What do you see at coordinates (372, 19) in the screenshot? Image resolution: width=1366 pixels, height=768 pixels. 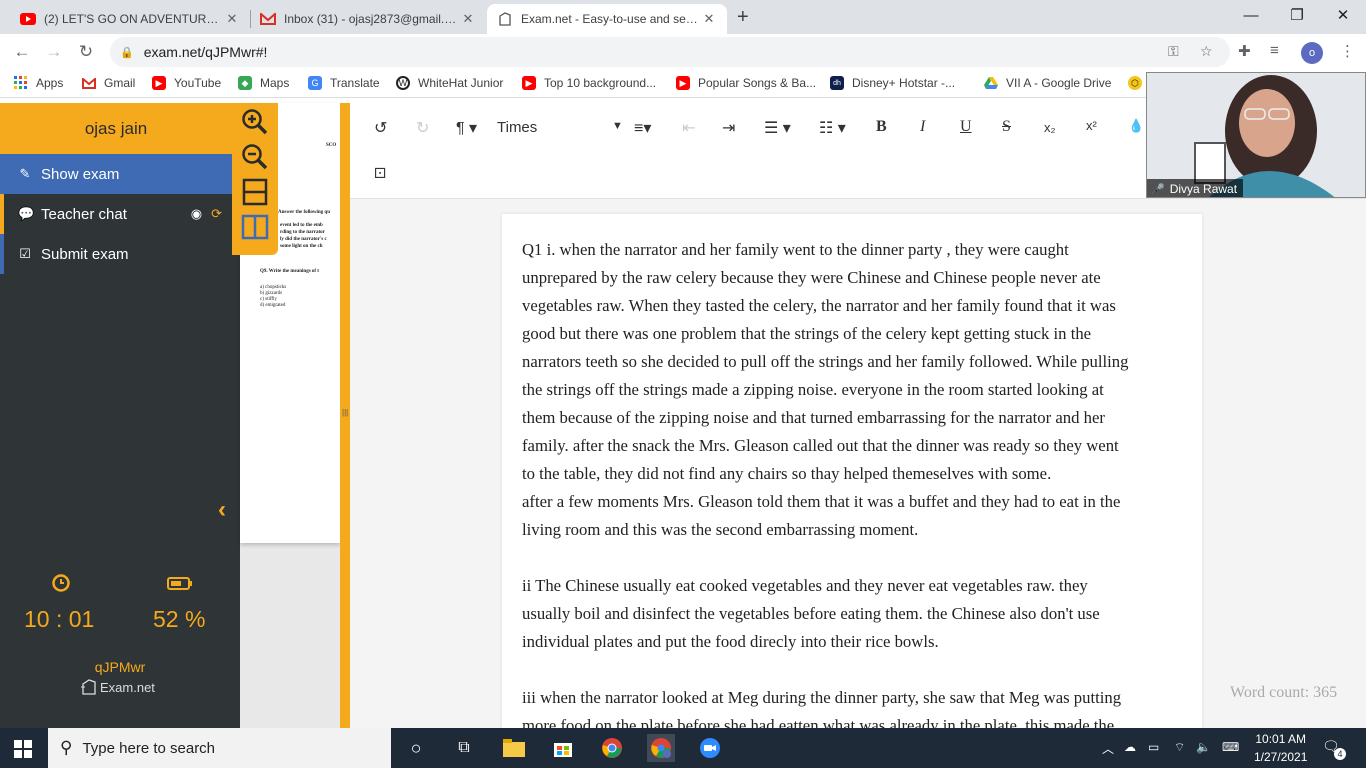 I see `tab-title: Inbox (31) - ojasj2873@gmail.cor` at bounding box center [372, 19].